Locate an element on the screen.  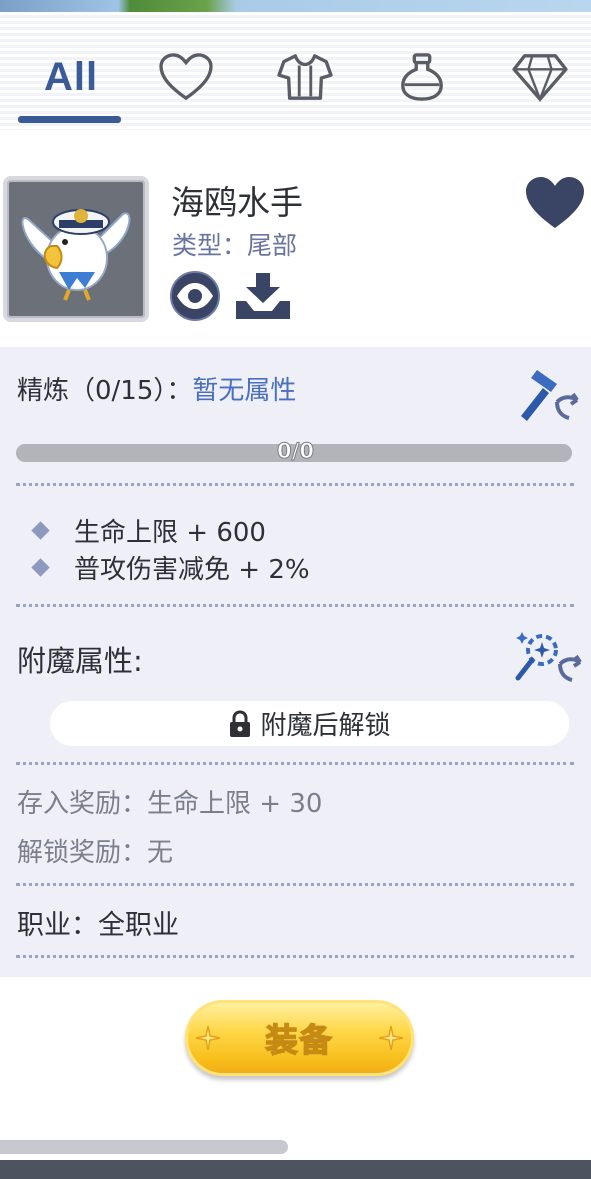
tab-consumables is located at coordinates (422, 77).